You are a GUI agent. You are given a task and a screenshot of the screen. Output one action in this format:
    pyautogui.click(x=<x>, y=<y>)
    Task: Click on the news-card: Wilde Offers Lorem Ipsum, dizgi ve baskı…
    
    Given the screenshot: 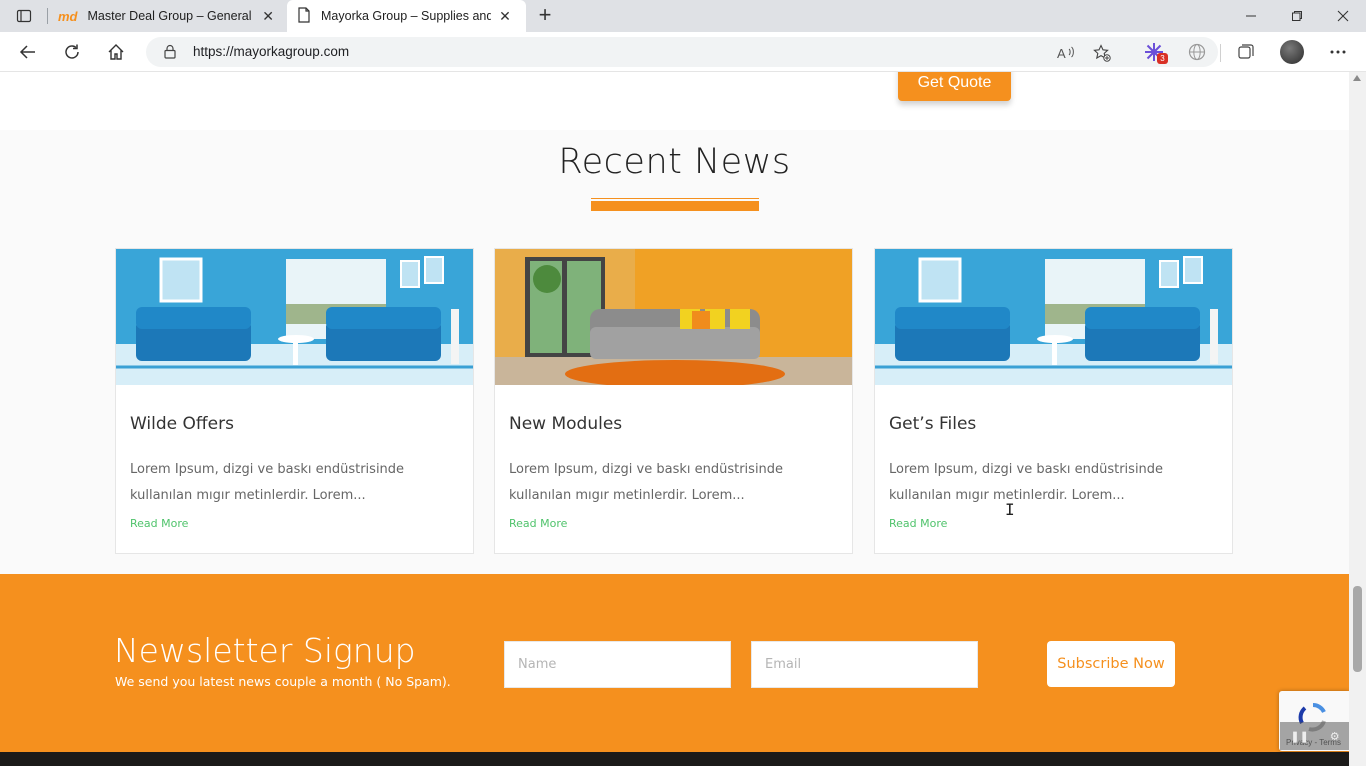 What is the action you would take?
    pyautogui.click(x=294, y=401)
    